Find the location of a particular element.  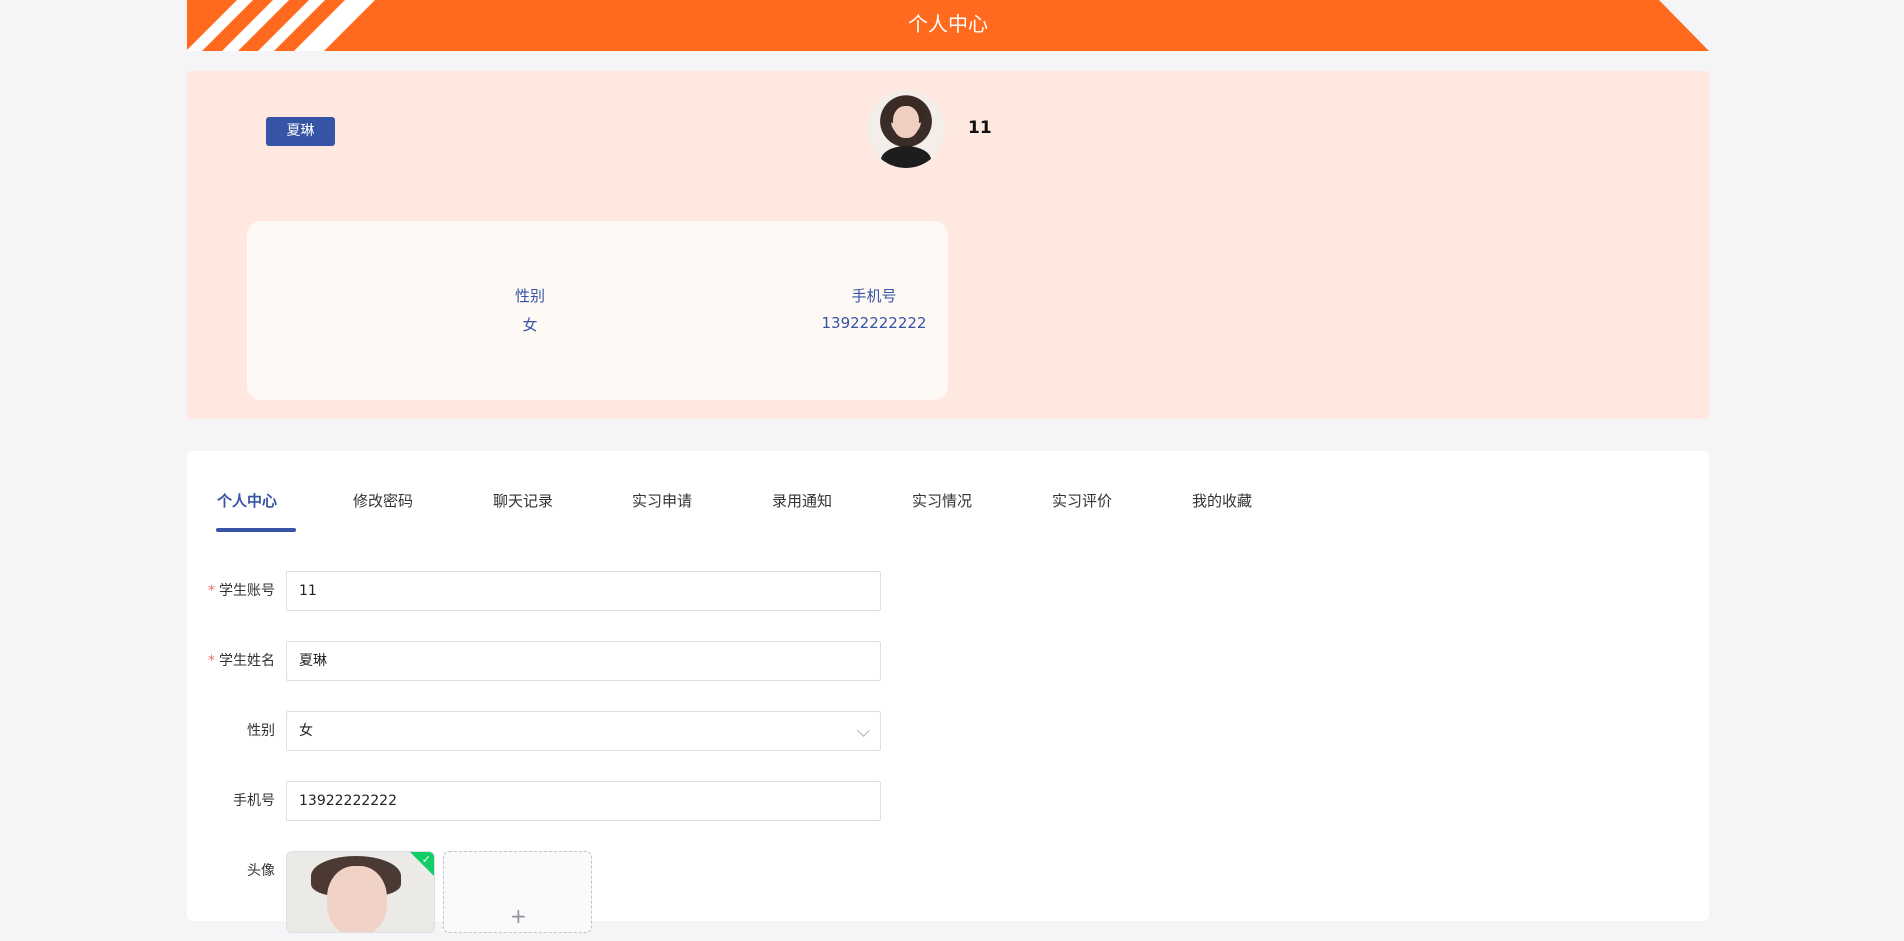

avatar-field-label: 头像 is located at coordinates (261, 871).